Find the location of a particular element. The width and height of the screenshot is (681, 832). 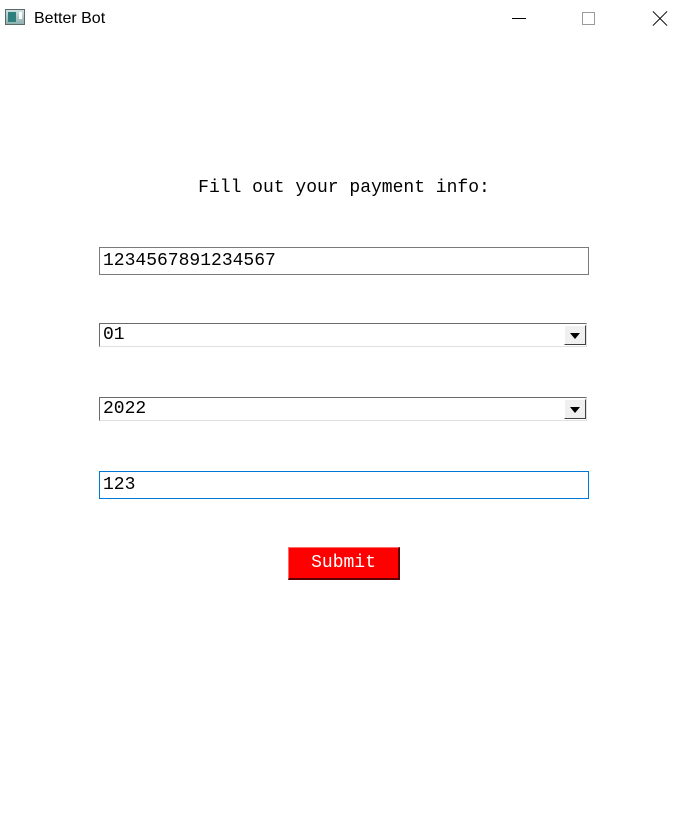

window-title: Better Bot is located at coordinates (70, 18).